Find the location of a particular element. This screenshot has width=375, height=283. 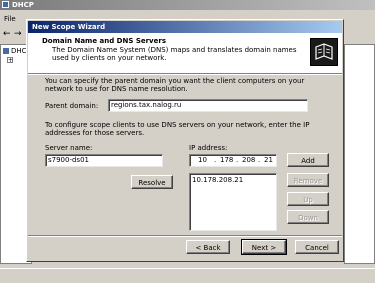

dhcp-app-icon is located at coordinates (5, 4).